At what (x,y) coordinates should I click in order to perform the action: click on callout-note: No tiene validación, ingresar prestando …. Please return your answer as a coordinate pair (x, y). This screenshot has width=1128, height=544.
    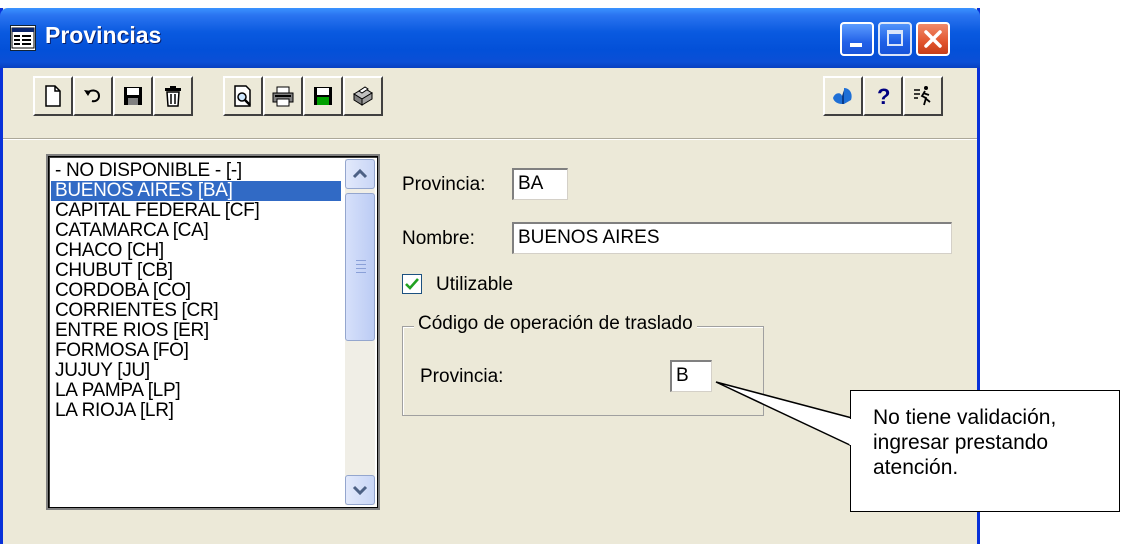
    Looking at the image, I should click on (985, 451).